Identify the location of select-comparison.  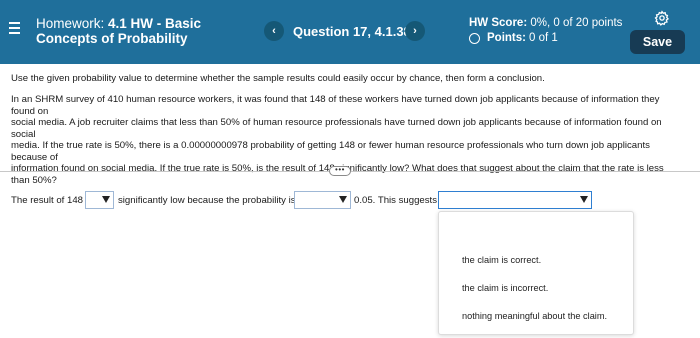
(322, 200).